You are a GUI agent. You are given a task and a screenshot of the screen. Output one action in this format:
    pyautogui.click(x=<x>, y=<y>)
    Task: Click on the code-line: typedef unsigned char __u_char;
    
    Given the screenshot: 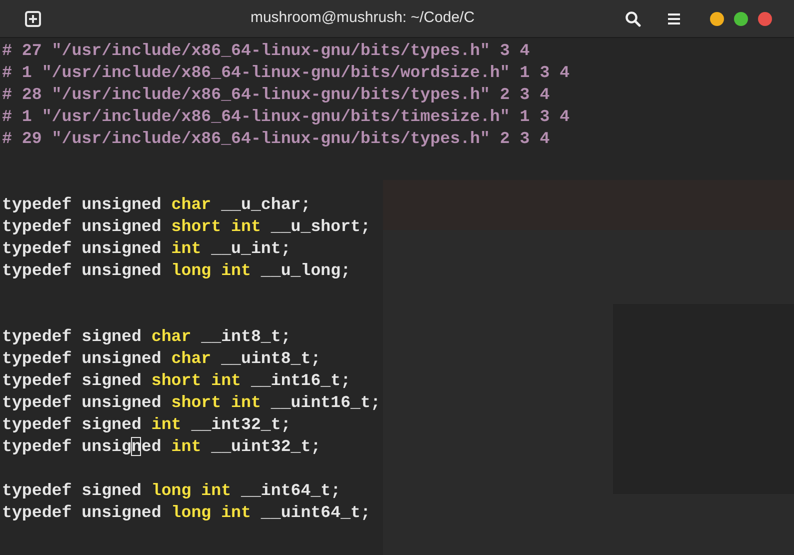 What is the action you would take?
    pyautogui.click(x=156, y=205)
    